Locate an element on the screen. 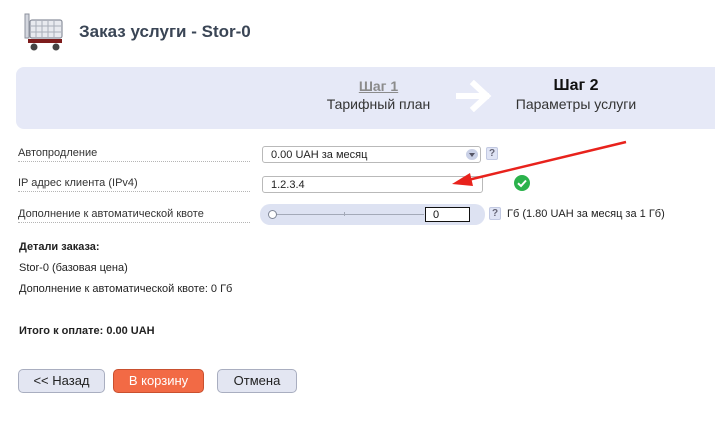 The height and width of the screenshot is (425, 715). step-1: Шаг 1 Тарифный план is located at coordinates (378, 95).